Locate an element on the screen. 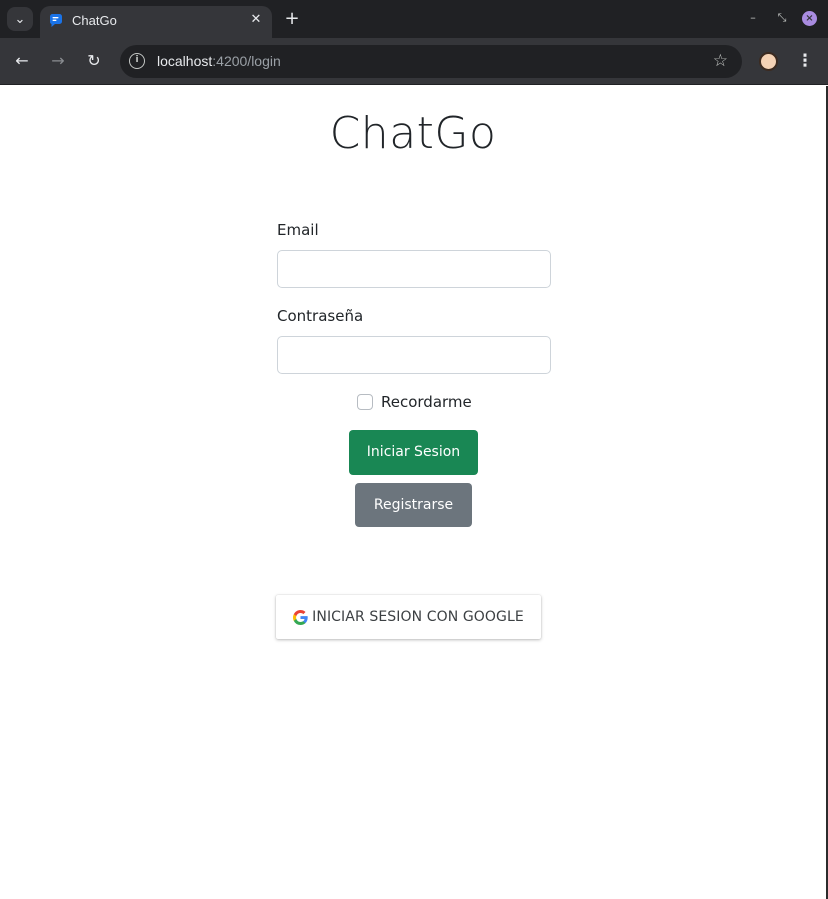 The width and height of the screenshot is (828, 899). browser-toolbar: ← → ↻ i localhost:4200/login ☆ is located at coordinates (414, 61).